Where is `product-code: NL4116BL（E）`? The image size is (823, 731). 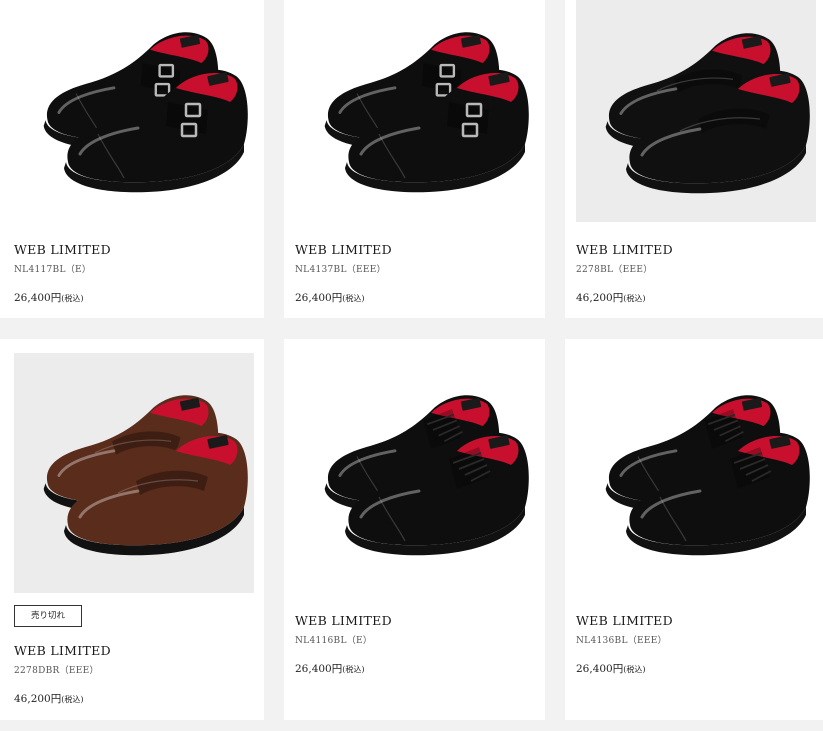 product-code: NL4116BL（E） is located at coordinates (334, 641).